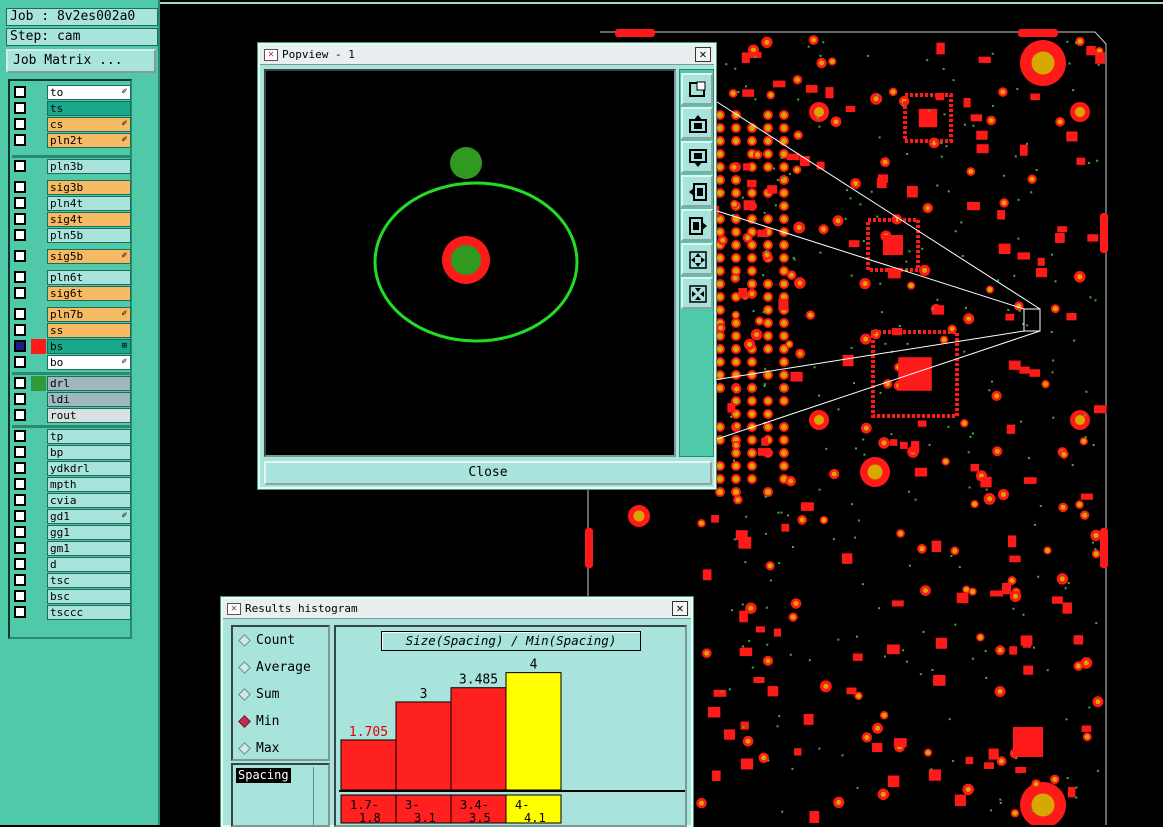 The width and height of the screenshot is (1163, 827). I want to click on layer-row-pln7b: pln7b ✐, so click(71, 314).